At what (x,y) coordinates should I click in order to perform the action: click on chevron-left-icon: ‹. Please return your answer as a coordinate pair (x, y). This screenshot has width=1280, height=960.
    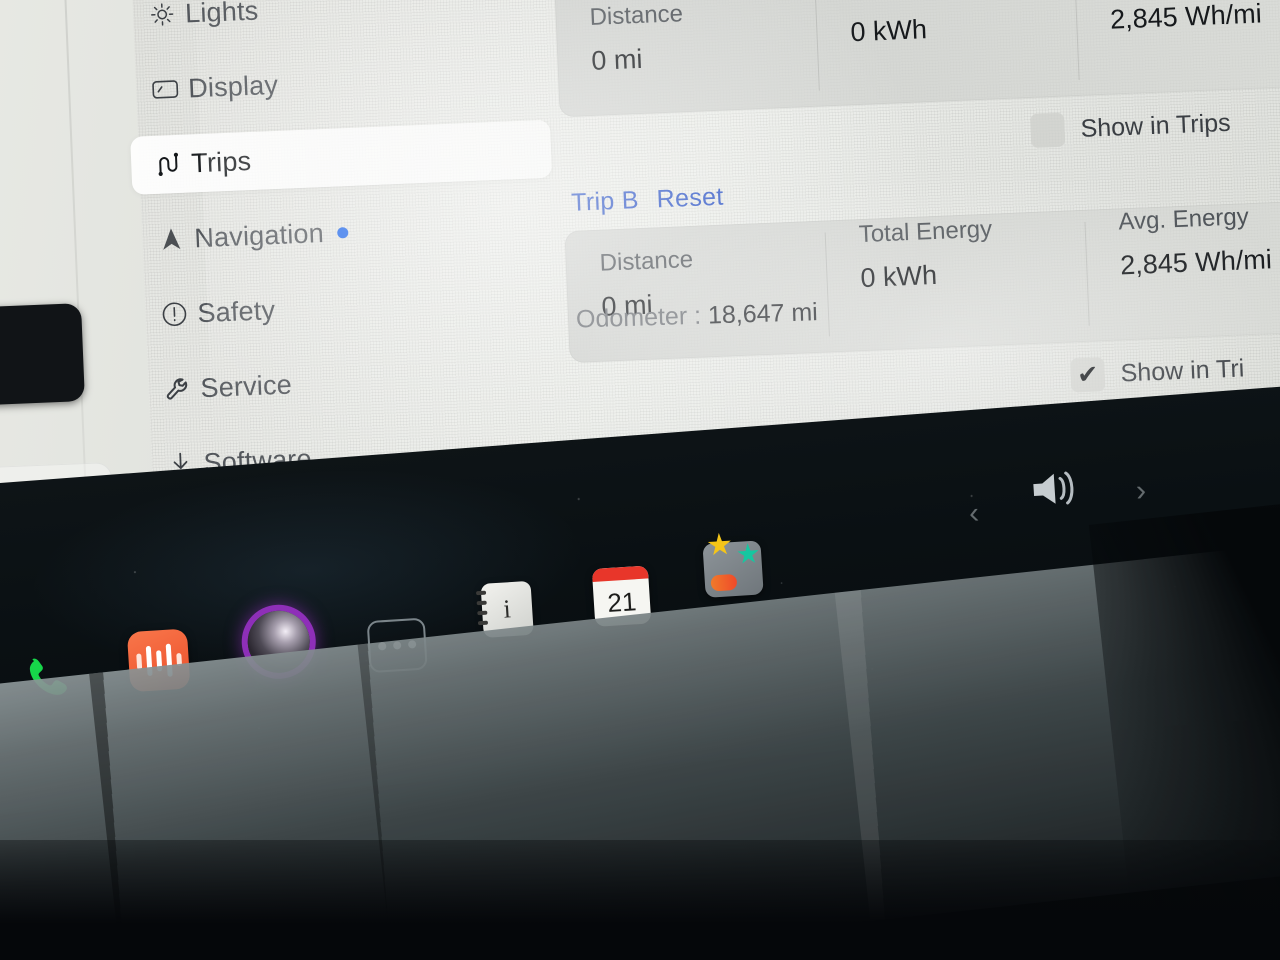
    Looking at the image, I should click on (974, 513).